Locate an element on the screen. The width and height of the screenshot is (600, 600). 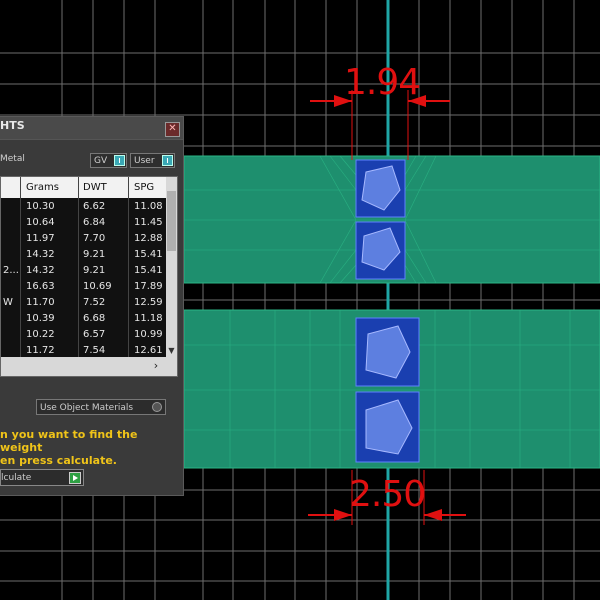
calculate-button: lculate is located at coordinates (42, 477).